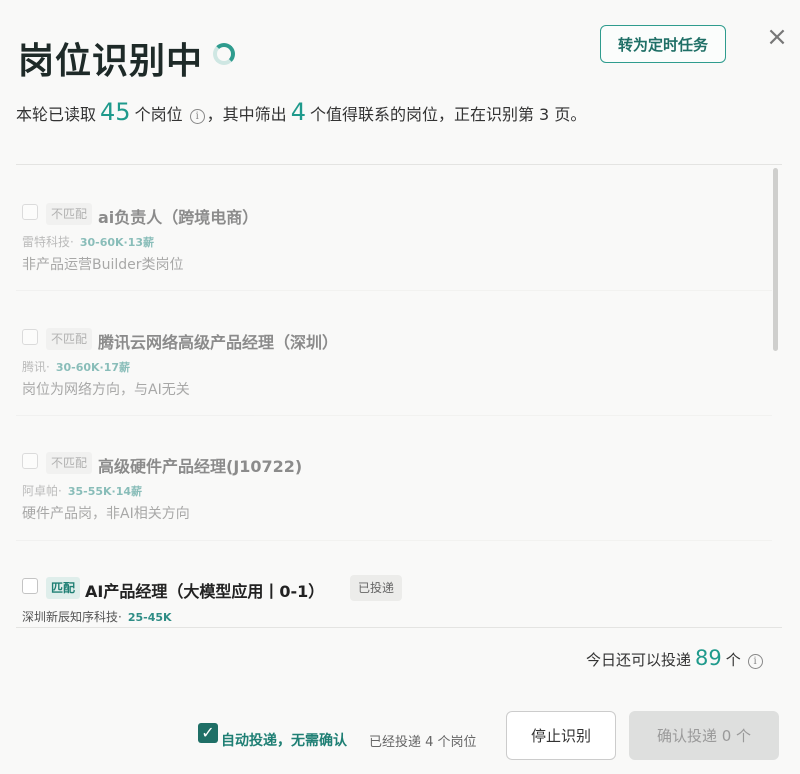 The height and width of the screenshot is (774, 800). Describe the element at coordinates (105, 491) in the screenshot. I see `job-salary: 35-55K·14薪` at that location.